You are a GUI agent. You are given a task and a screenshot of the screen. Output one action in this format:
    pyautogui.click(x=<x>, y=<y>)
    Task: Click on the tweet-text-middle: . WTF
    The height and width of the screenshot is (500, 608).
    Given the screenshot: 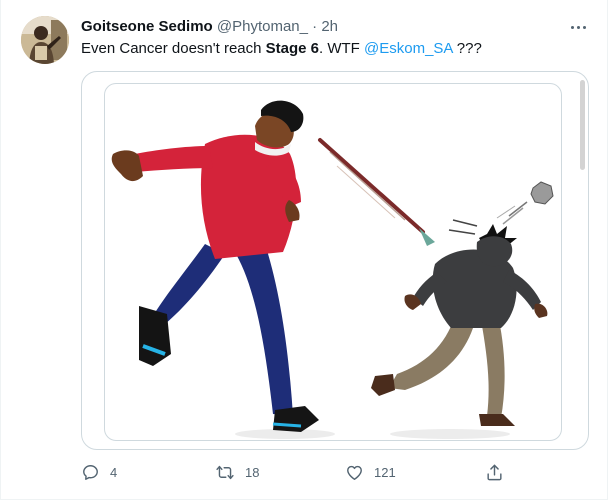 What is the action you would take?
    pyautogui.click(x=341, y=48)
    